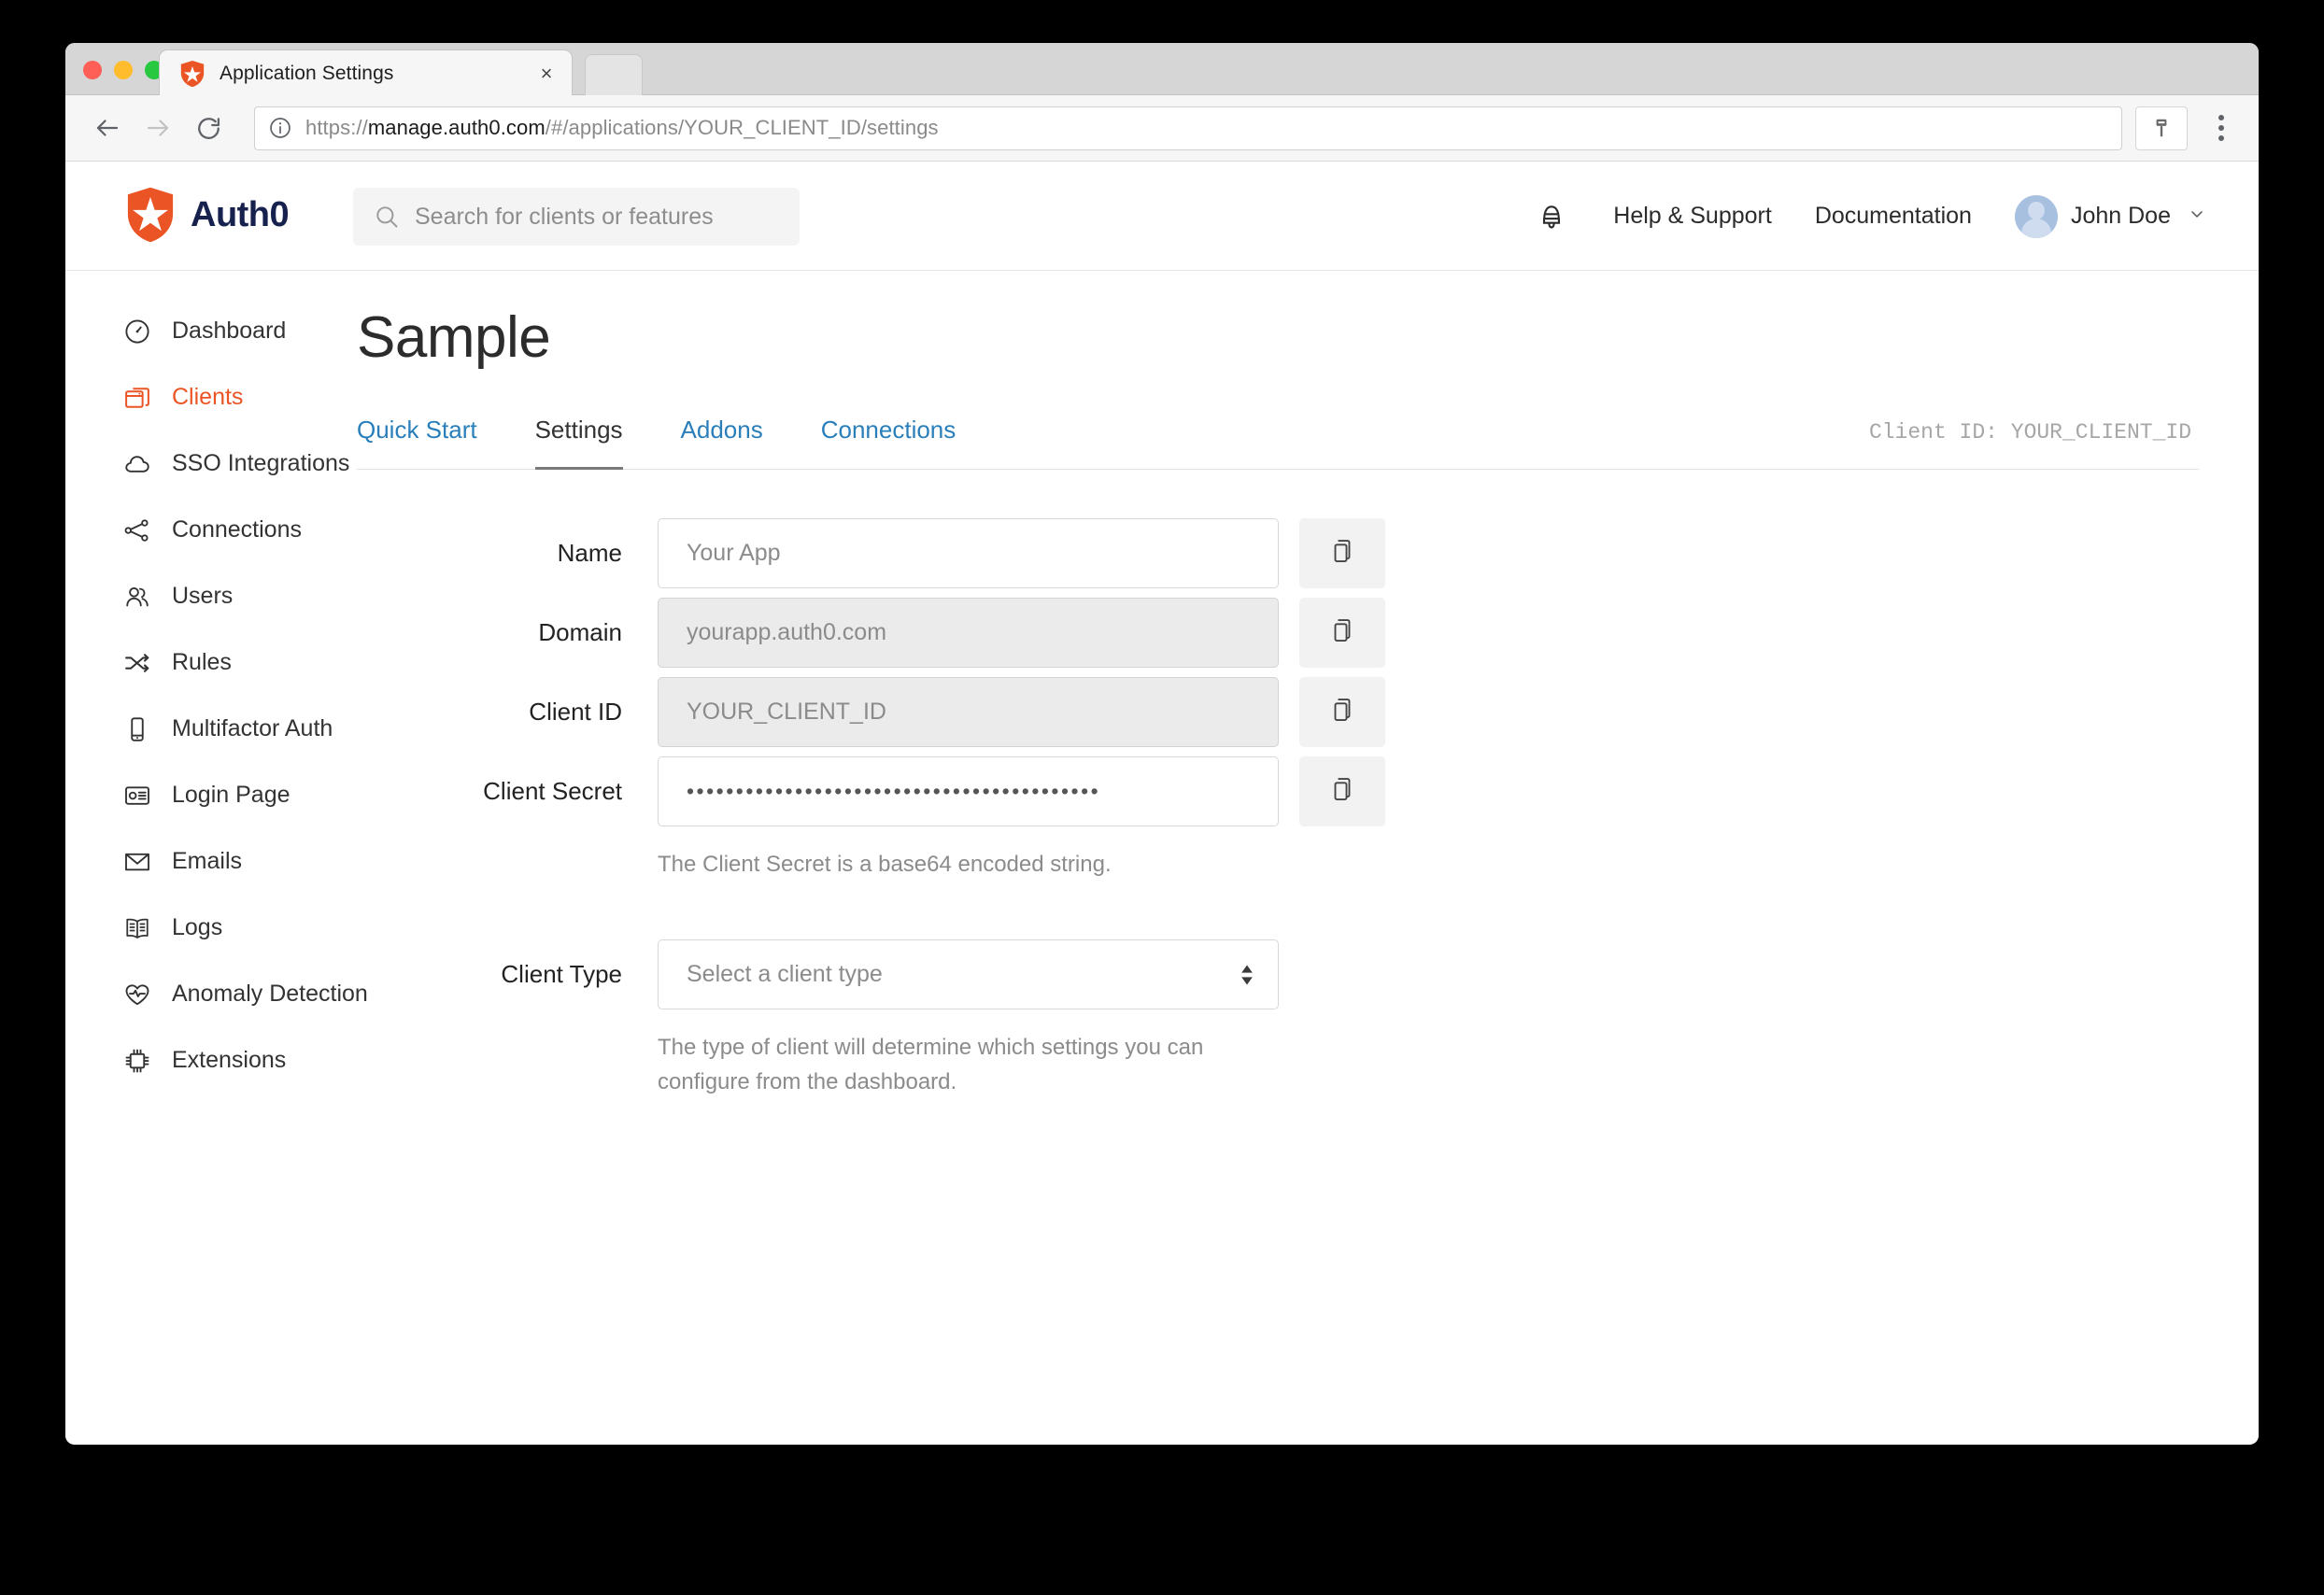 Image resolution: width=2324 pixels, height=1595 pixels. What do you see at coordinates (968, 712) in the screenshot?
I see `client-id-field: YOUR_CLIENT_ID` at bounding box center [968, 712].